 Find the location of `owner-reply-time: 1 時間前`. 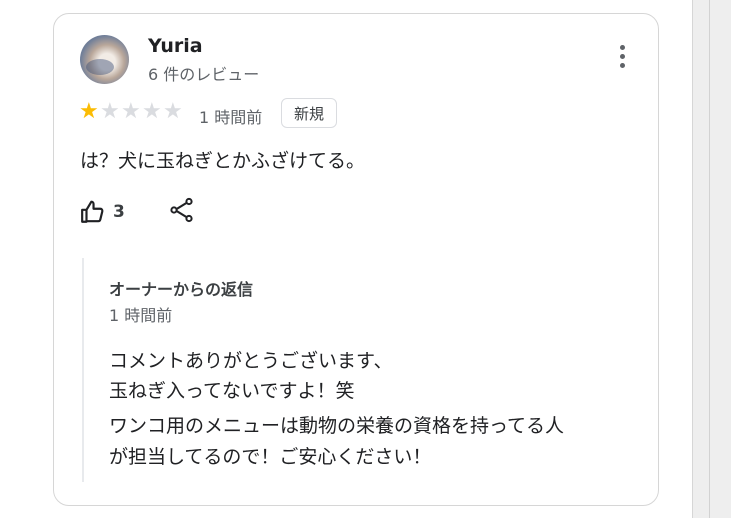

owner-reply-time: 1 時間前 is located at coordinates (141, 315).